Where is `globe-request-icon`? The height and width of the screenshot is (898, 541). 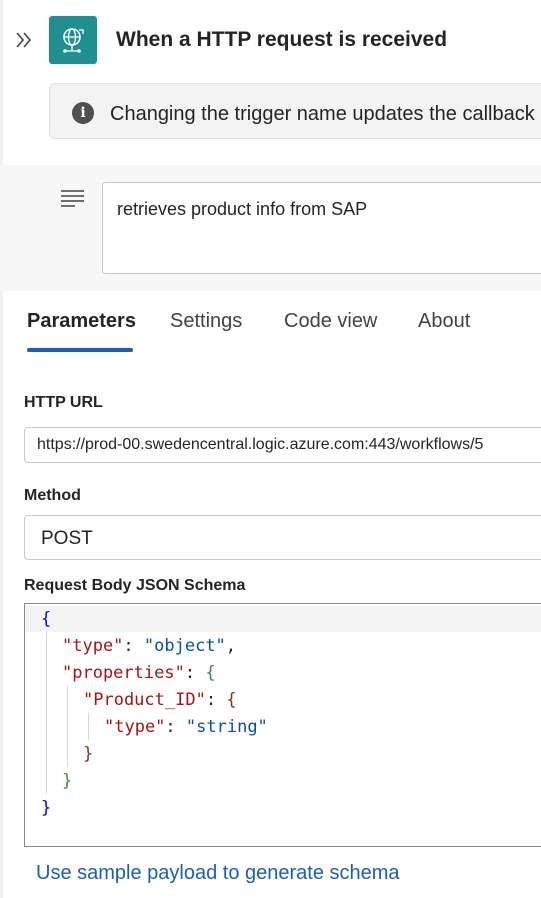
globe-request-icon is located at coordinates (73, 40).